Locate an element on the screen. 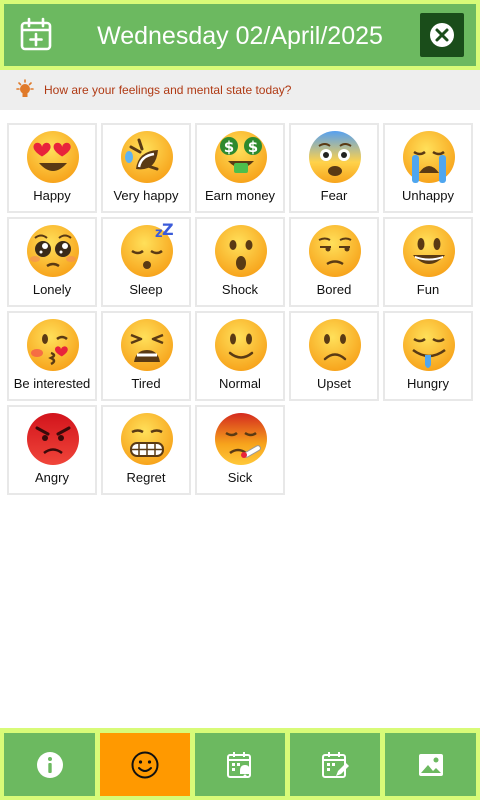  info-icon is located at coordinates (49, 764).